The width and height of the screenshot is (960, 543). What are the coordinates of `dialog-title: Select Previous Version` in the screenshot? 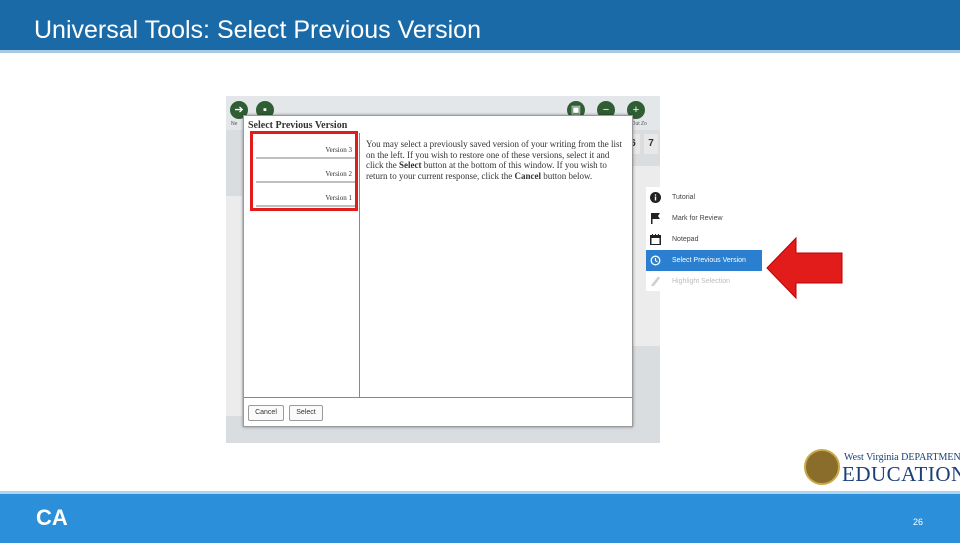 It's located at (298, 125).